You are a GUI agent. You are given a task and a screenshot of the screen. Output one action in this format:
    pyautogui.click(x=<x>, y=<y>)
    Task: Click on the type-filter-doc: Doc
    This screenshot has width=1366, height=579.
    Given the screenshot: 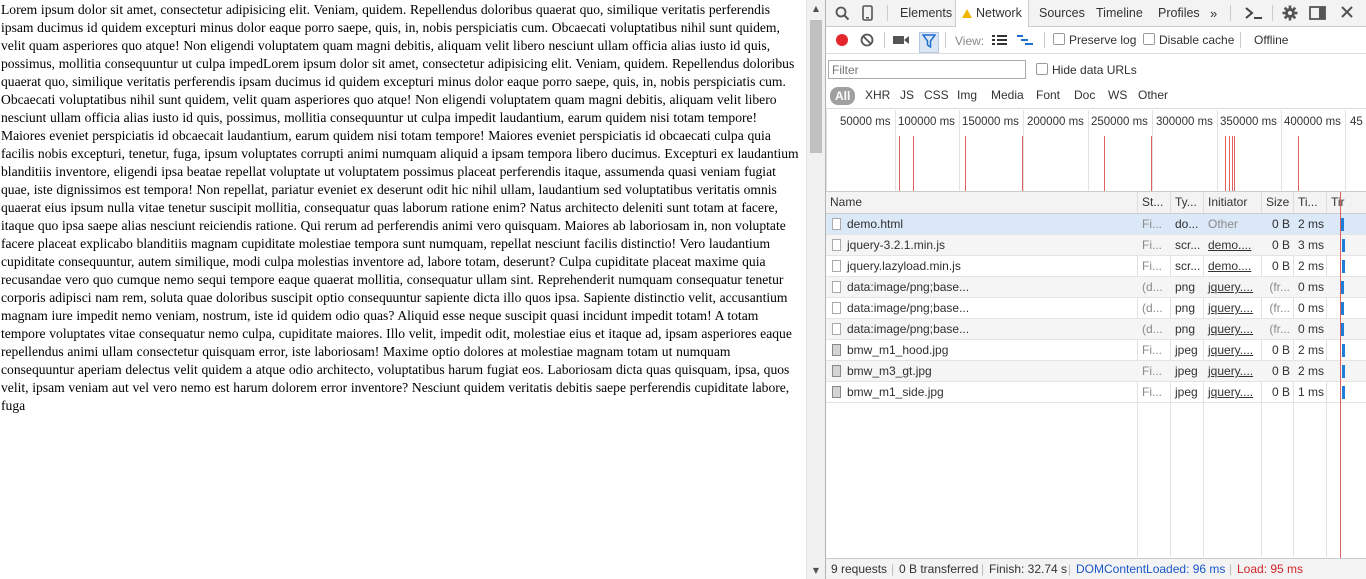 What is the action you would take?
    pyautogui.click(x=1084, y=95)
    